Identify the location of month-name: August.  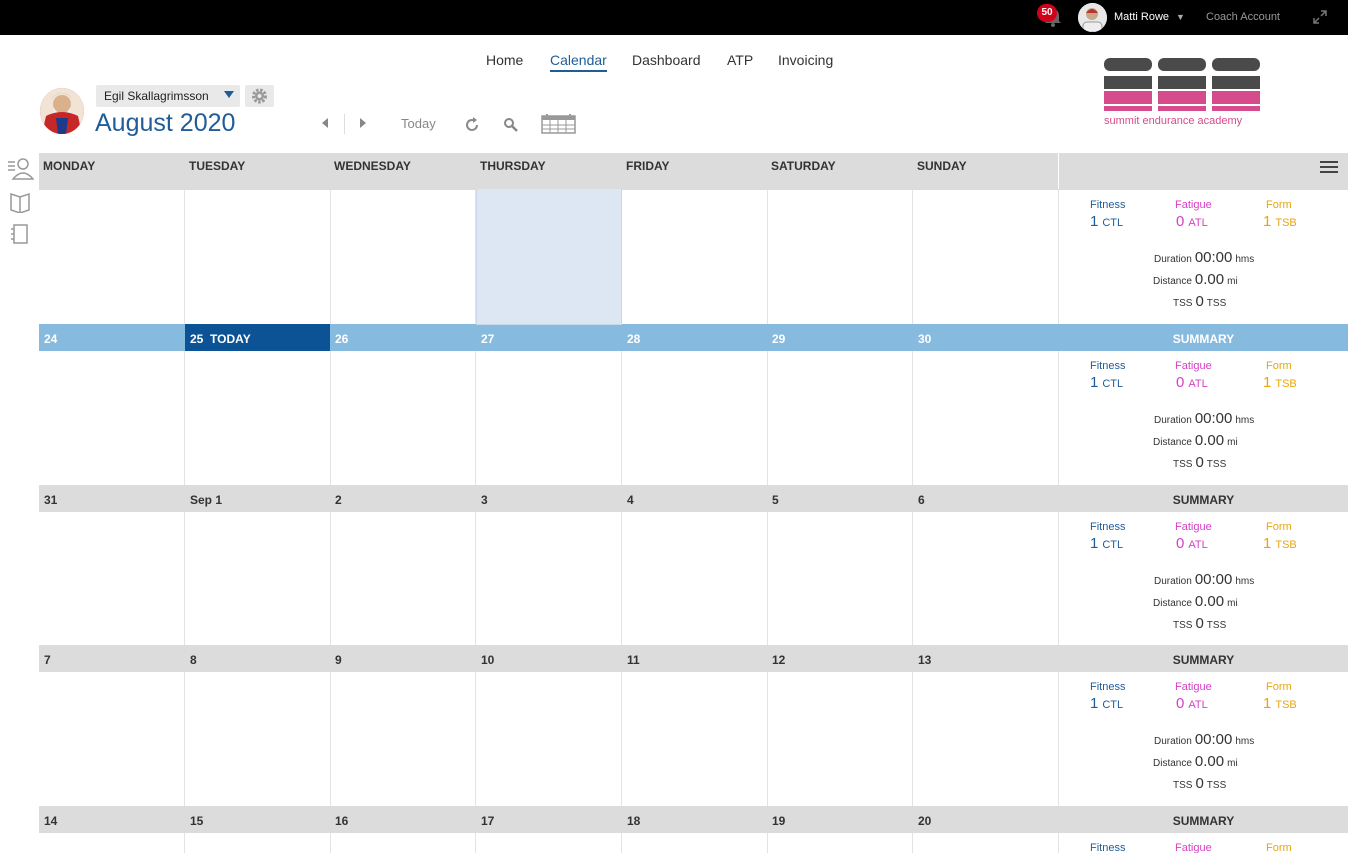
(134, 123).